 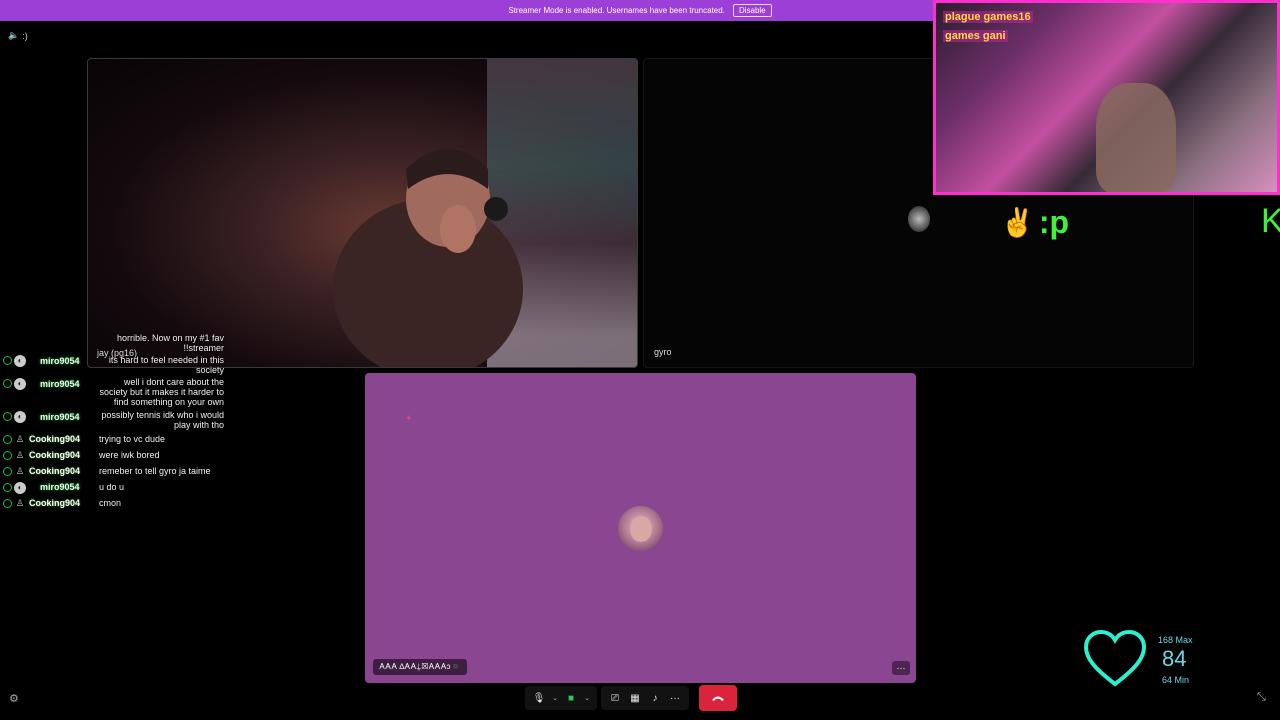 I want to click on streamer-figure, so click(x=1136, y=137).